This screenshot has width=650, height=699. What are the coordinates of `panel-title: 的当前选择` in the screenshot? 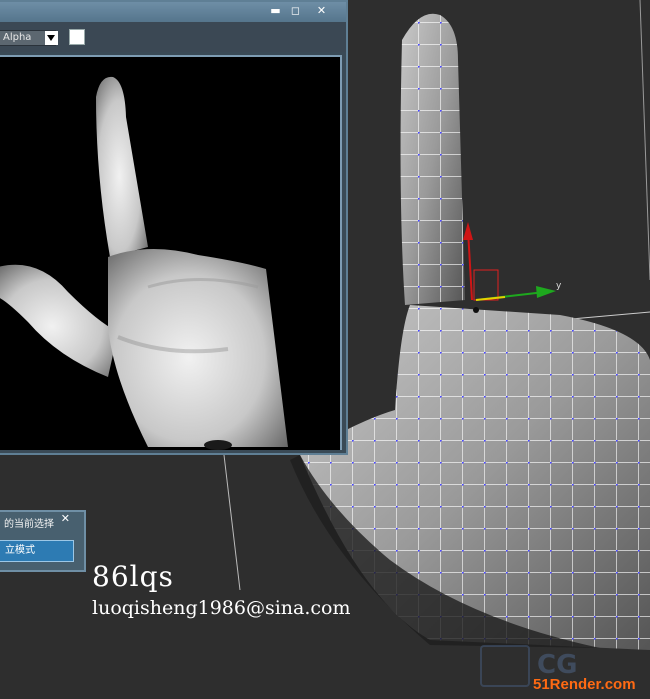 It's located at (29, 524).